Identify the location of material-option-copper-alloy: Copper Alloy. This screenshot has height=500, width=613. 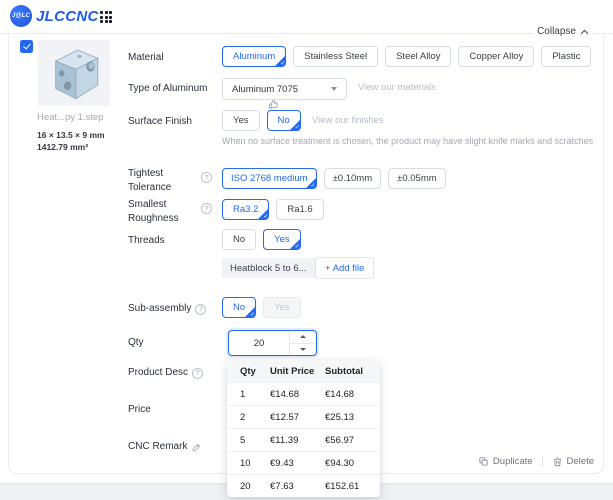
(496, 56).